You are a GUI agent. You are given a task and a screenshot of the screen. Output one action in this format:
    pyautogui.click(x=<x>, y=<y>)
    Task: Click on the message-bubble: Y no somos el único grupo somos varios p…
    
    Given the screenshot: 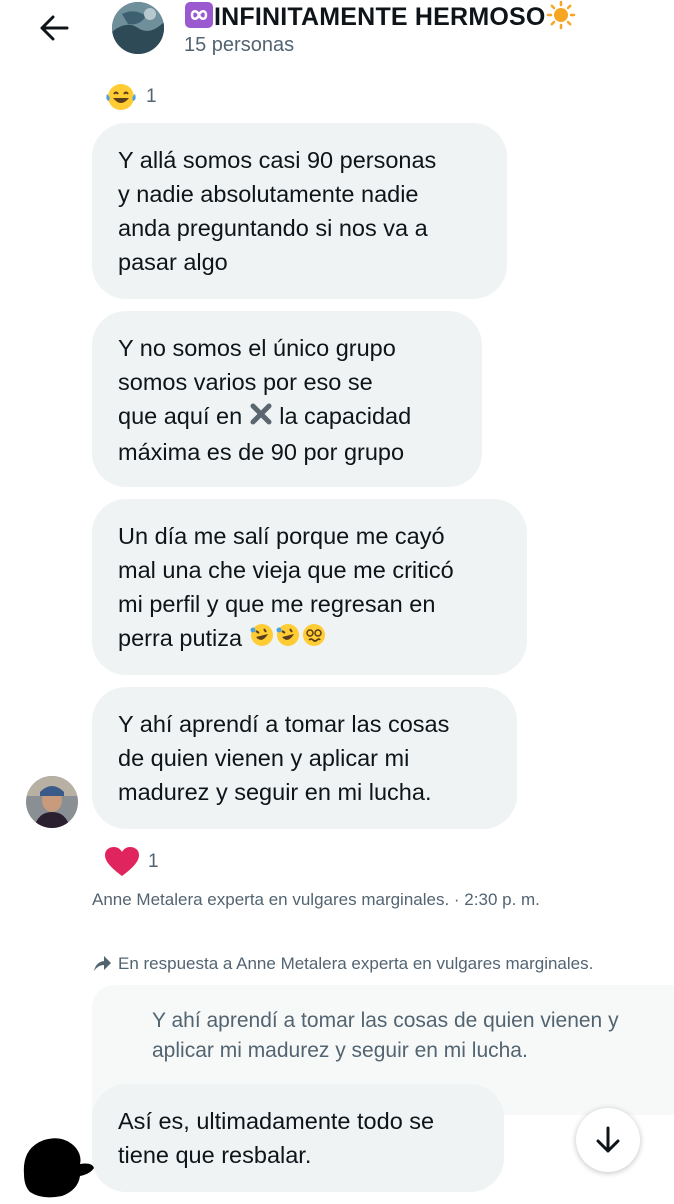 What is the action you would take?
    pyautogui.click(x=287, y=399)
    